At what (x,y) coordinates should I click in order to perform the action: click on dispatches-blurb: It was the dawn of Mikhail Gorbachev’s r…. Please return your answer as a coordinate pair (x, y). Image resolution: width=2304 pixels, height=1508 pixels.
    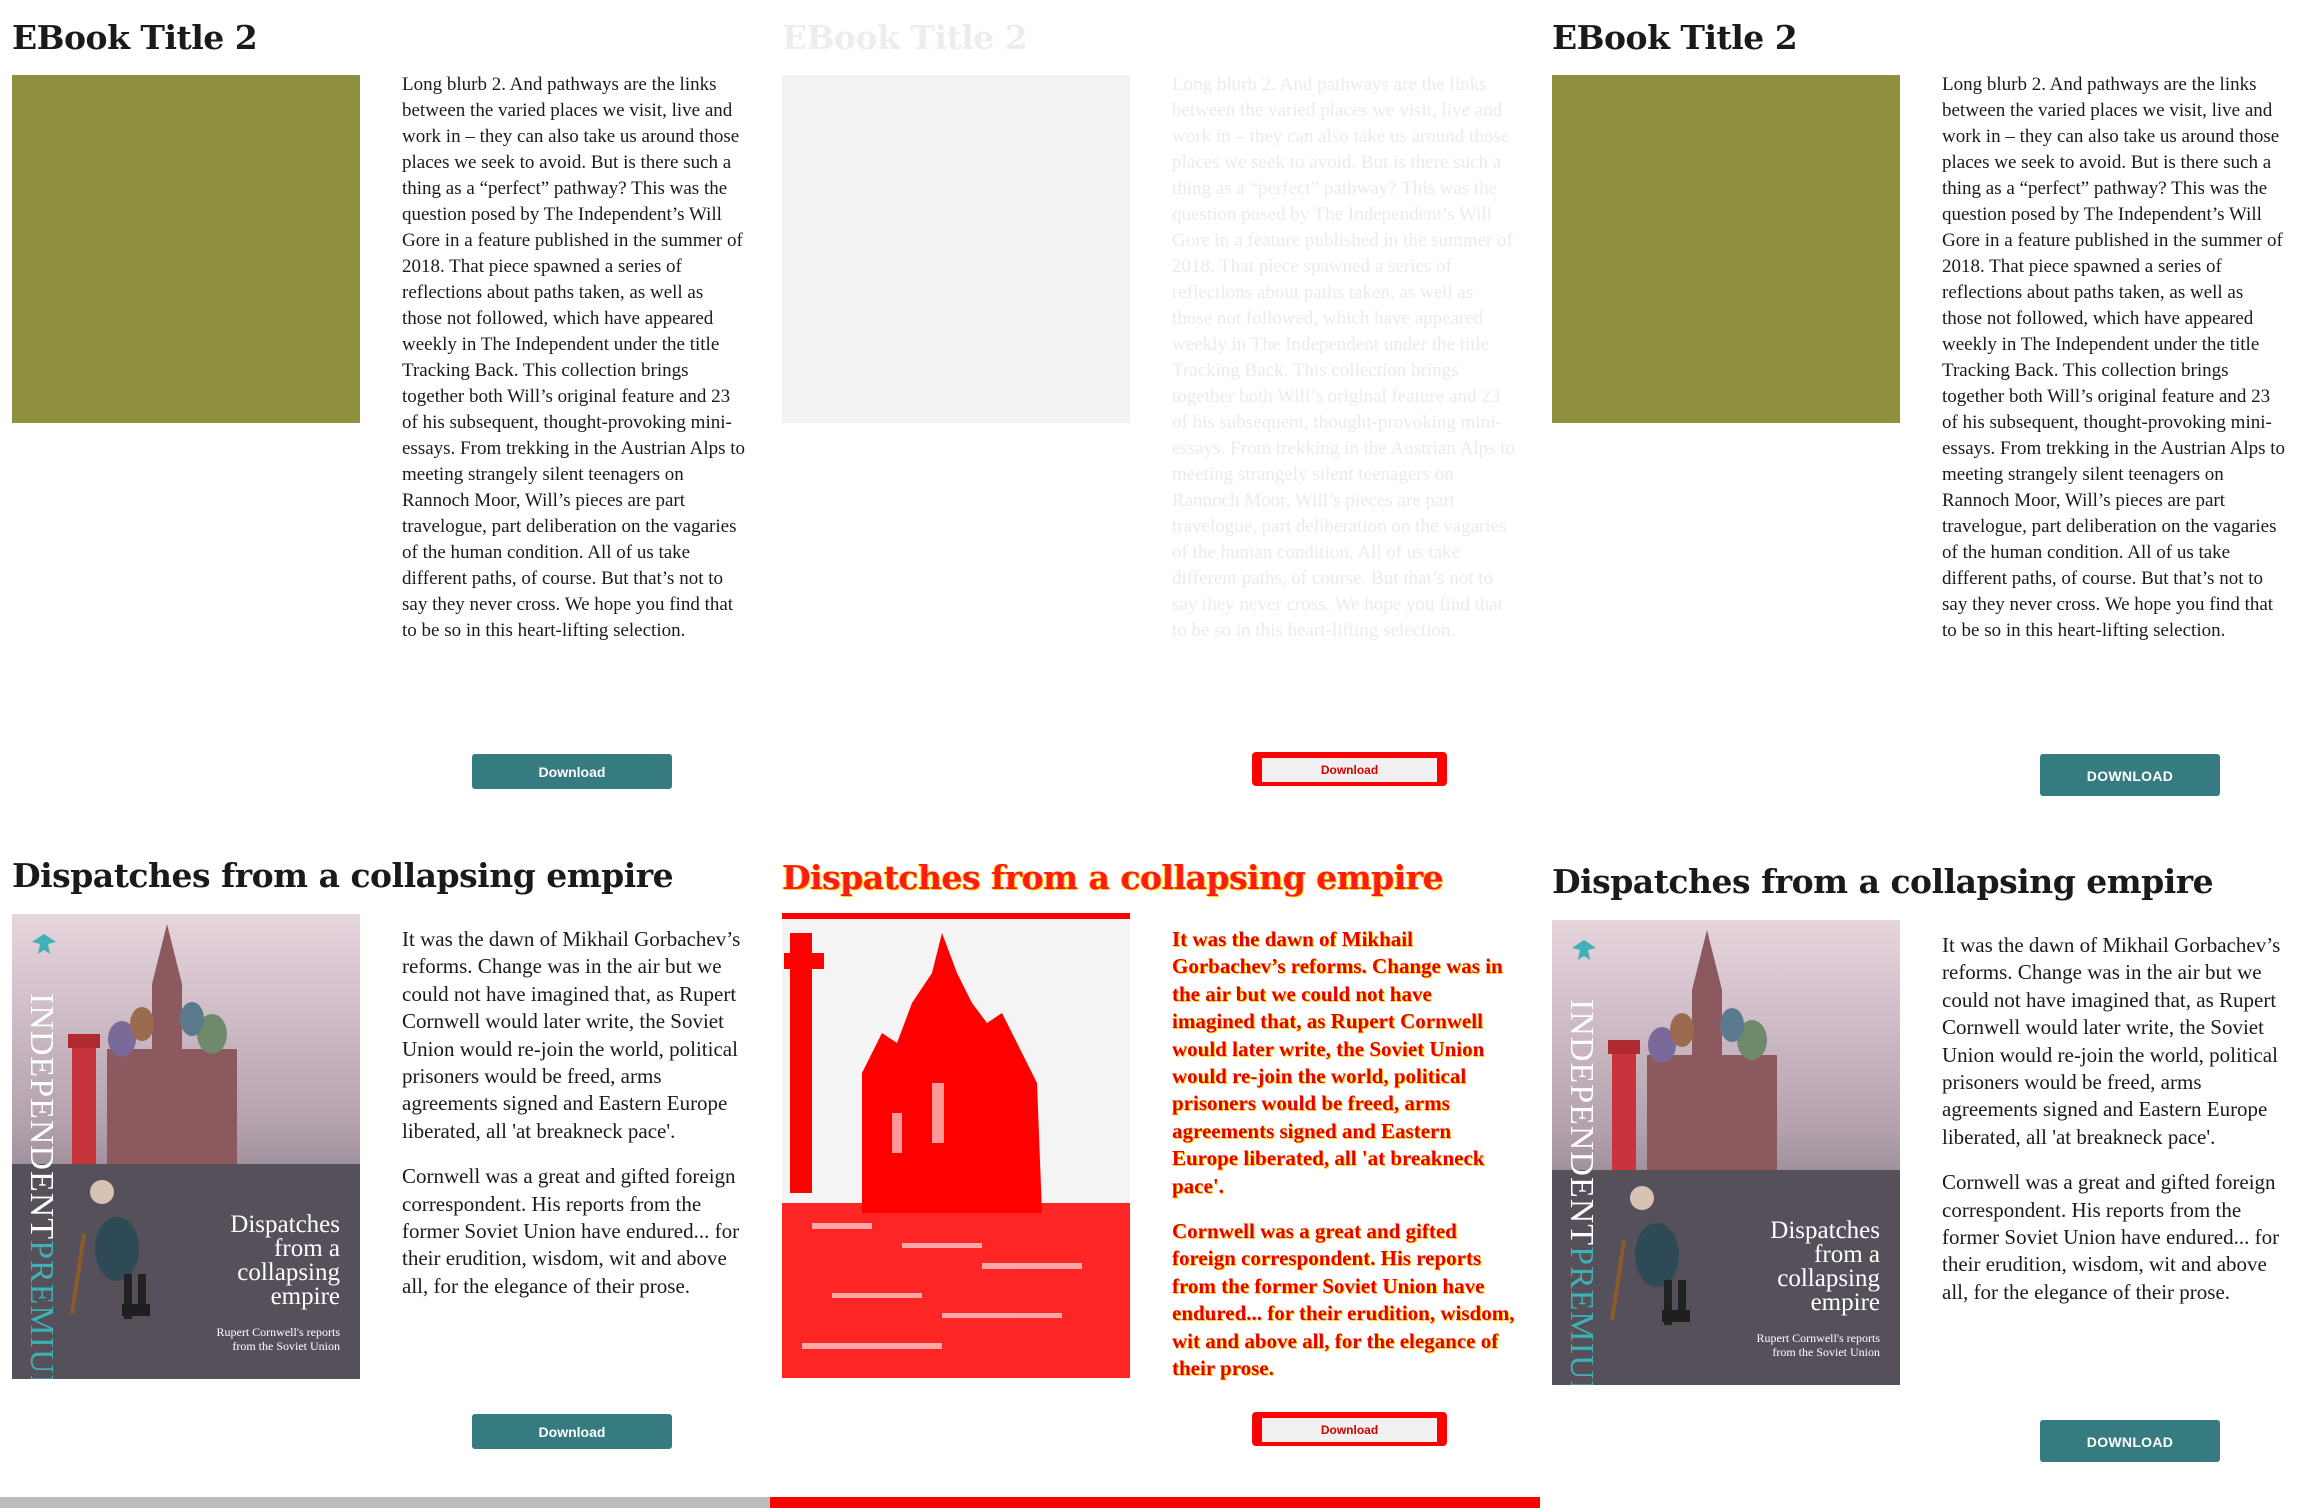
    Looking at the image, I should click on (571, 1112).